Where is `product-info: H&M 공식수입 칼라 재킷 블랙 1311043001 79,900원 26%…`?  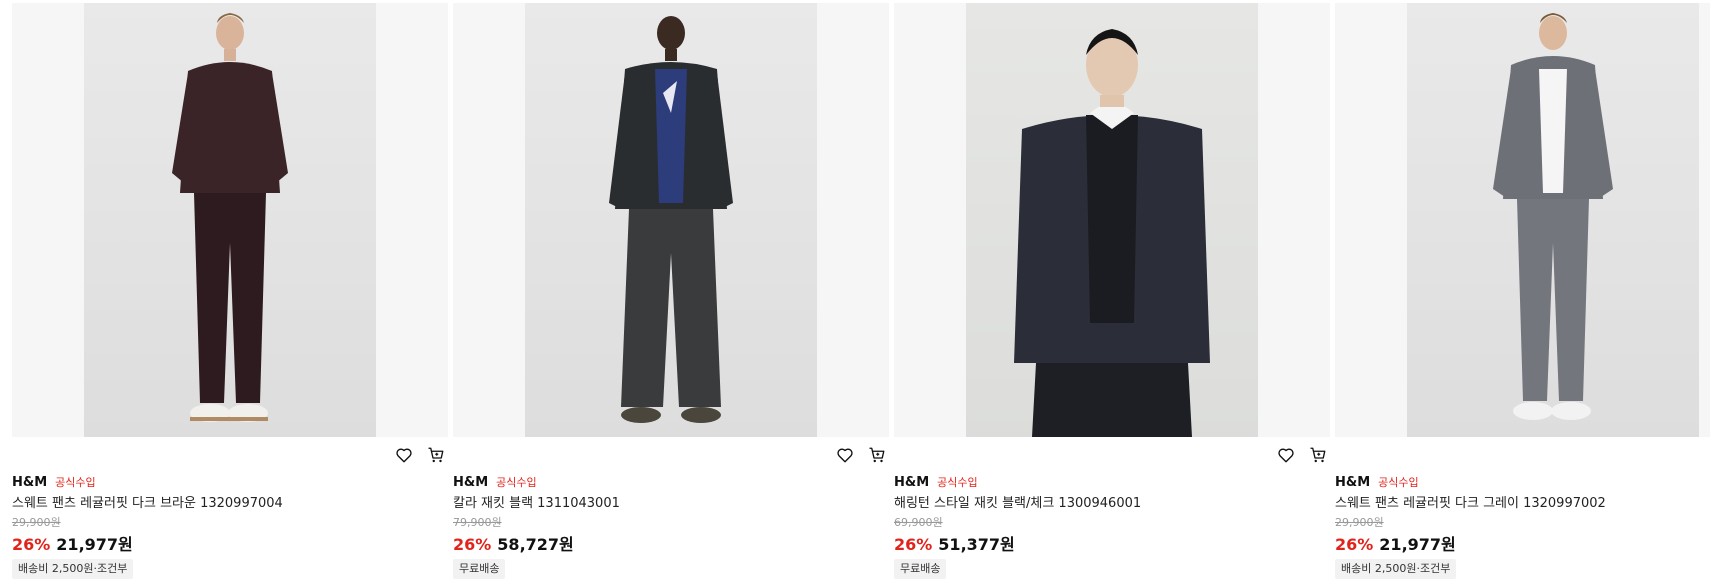
product-info: H&M 공식수입 칼라 재킷 블랙 1311043001 79,900원 26%… is located at coordinates (671, 526).